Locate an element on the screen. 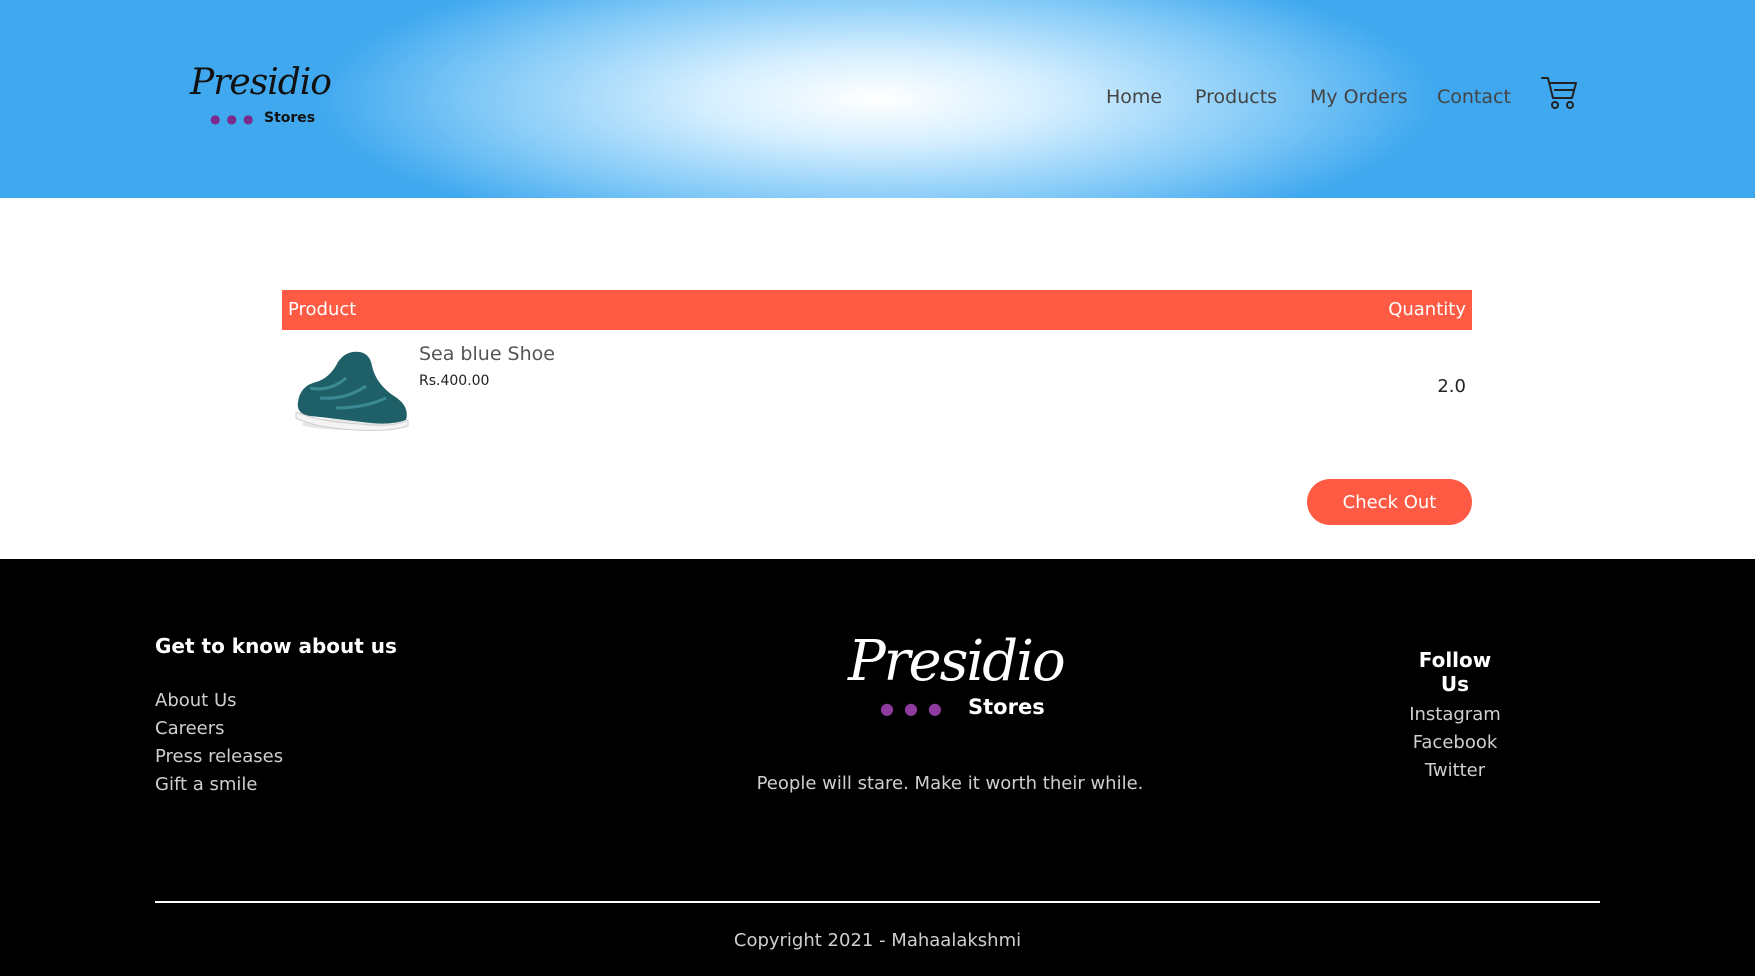 Image resolution: width=1755 pixels, height=976 pixels. footer-link-about-us: About Us is located at coordinates (219, 701).